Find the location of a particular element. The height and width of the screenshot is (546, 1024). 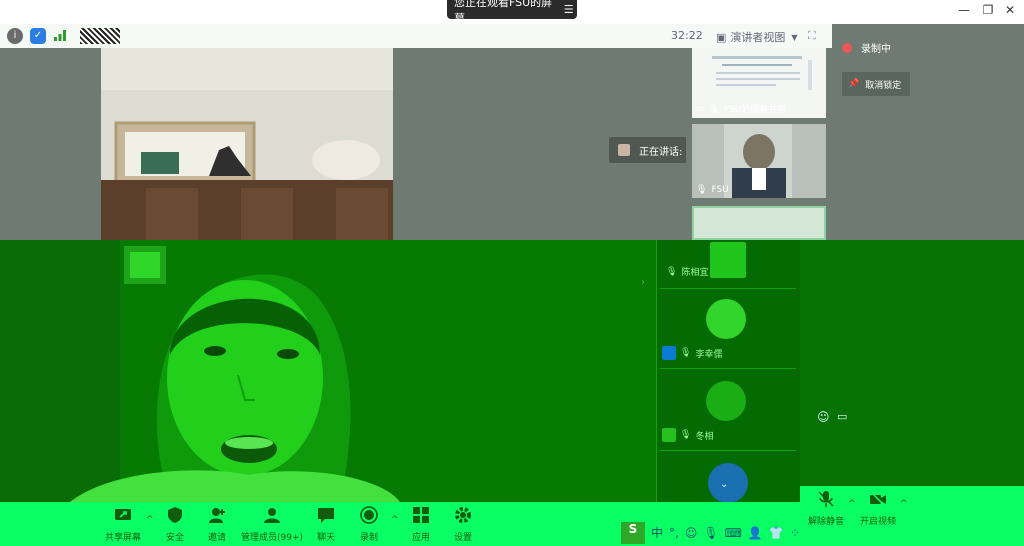

speaker-view-toggle: ▣ 演讲者视图 ▼ is located at coordinates (757, 37).